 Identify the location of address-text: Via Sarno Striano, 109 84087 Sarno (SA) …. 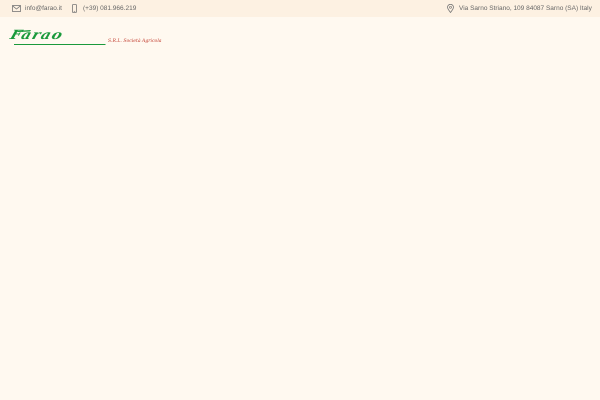
(525, 8).